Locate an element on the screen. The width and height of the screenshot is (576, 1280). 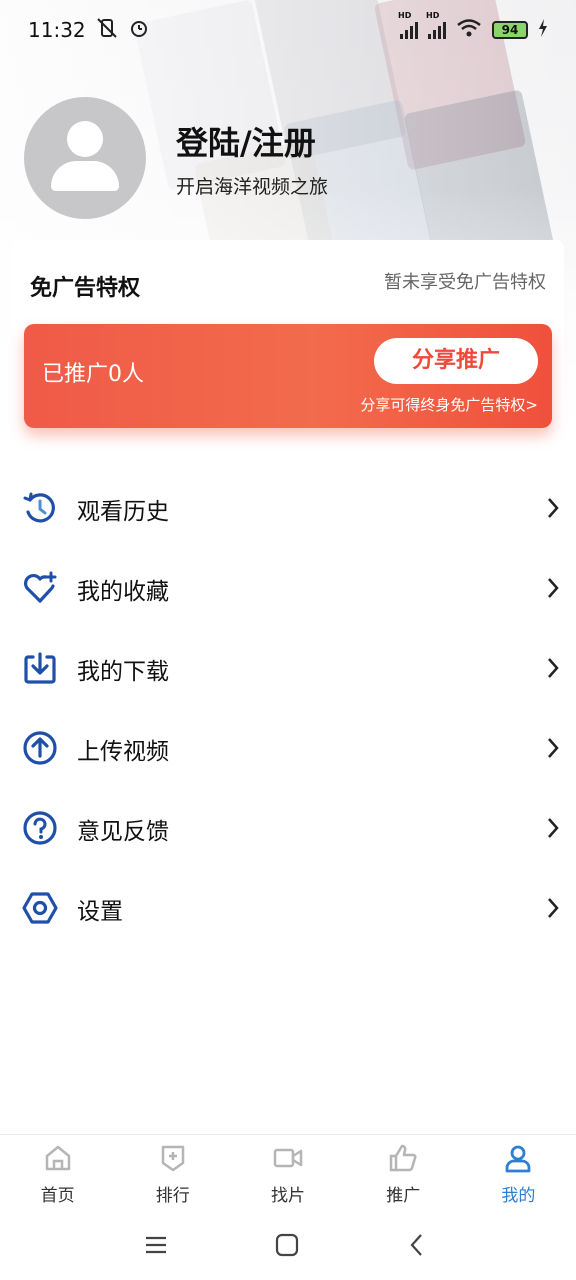
menu-label: 观看历史 is located at coordinates (123, 512).